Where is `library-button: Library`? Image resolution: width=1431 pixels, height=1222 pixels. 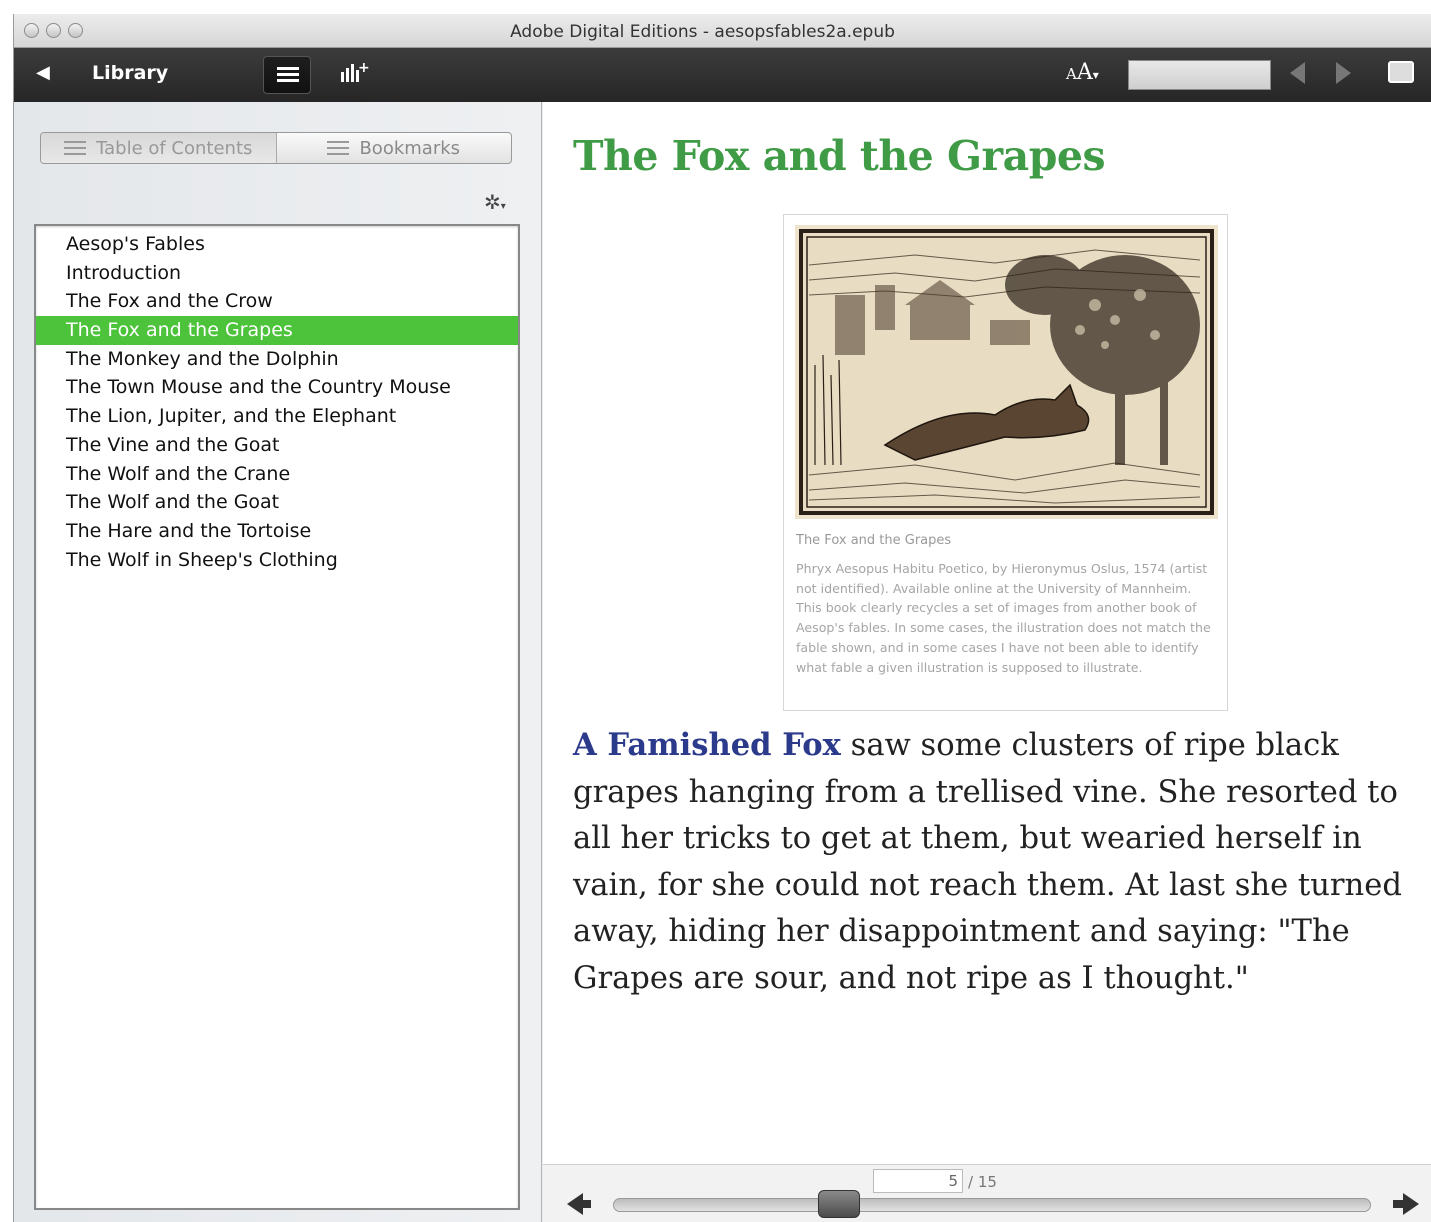
library-button: Library is located at coordinates (130, 73).